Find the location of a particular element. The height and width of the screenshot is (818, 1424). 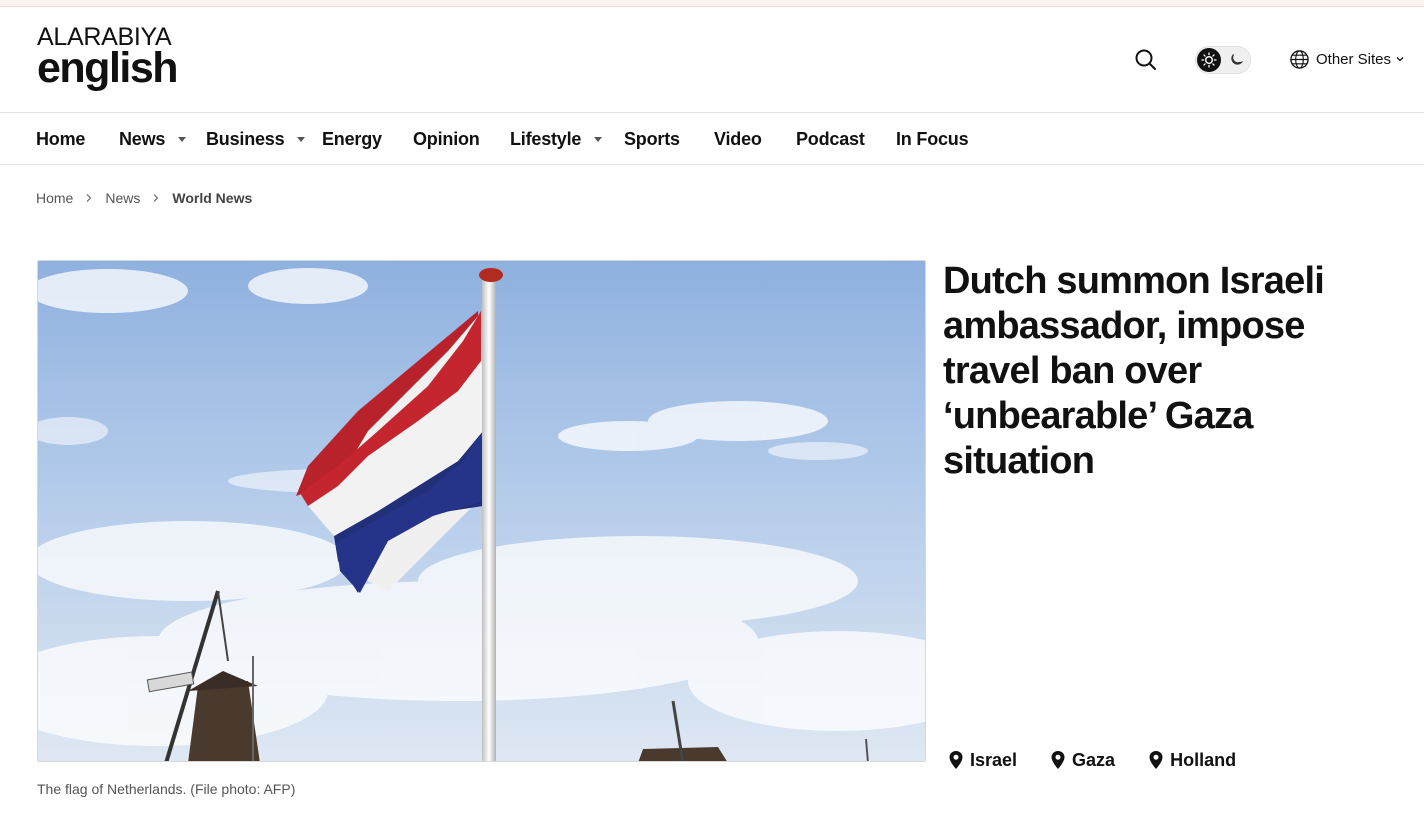

nav-item-label: Lifestyle is located at coordinates (546, 138).